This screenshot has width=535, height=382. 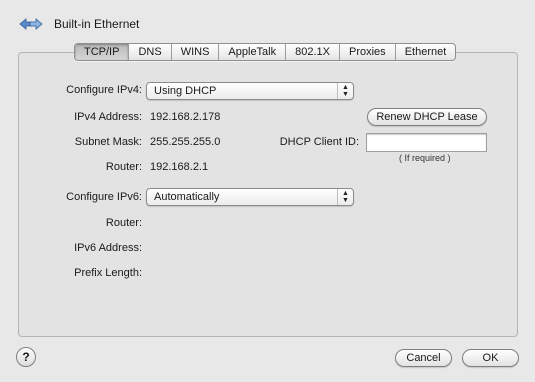 I want to click on configure-ipv6-popup: Automatically ▲ ▼, so click(x=250, y=197).